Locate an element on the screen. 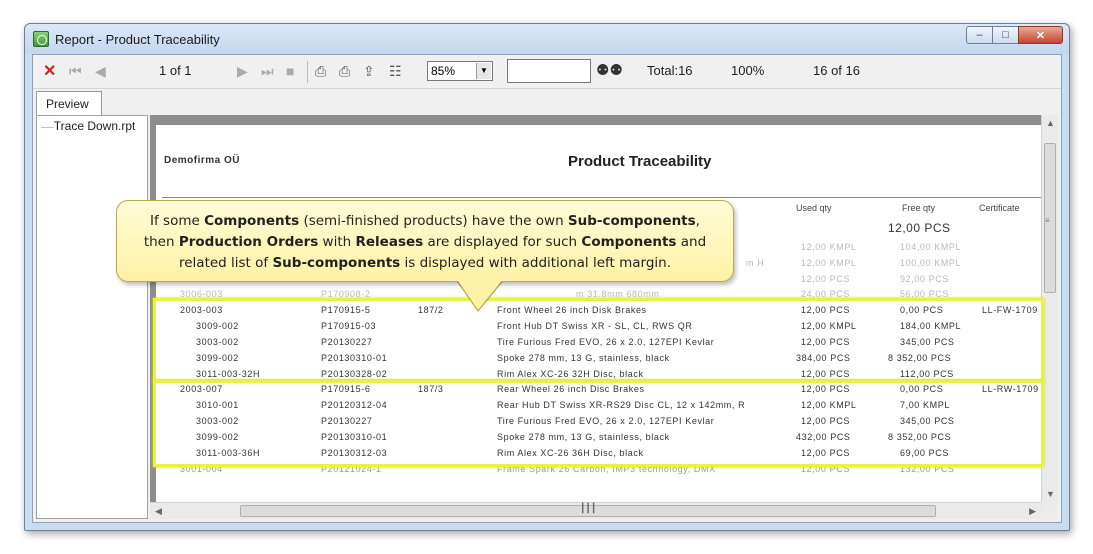 Image resolution: width=1093 pixels, height=554 pixels. scroll-up-icon: ▲ is located at coordinates (1050, 123).